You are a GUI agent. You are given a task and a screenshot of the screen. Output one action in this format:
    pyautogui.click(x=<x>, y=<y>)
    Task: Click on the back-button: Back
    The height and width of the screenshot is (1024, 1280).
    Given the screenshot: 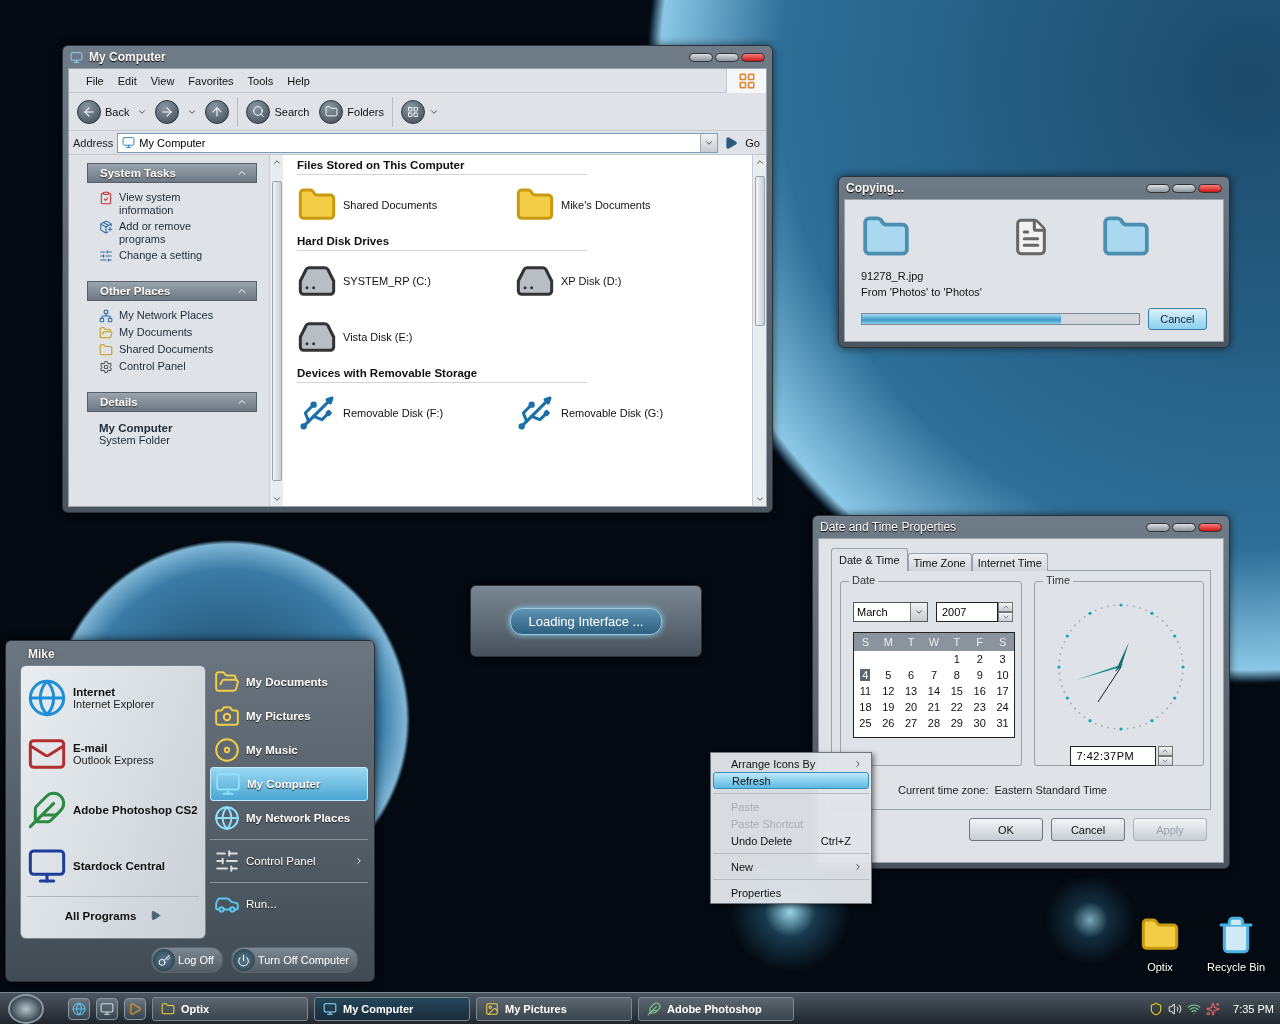 What is the action you would take?
    pyautogui.click(x=103, y=111)
    